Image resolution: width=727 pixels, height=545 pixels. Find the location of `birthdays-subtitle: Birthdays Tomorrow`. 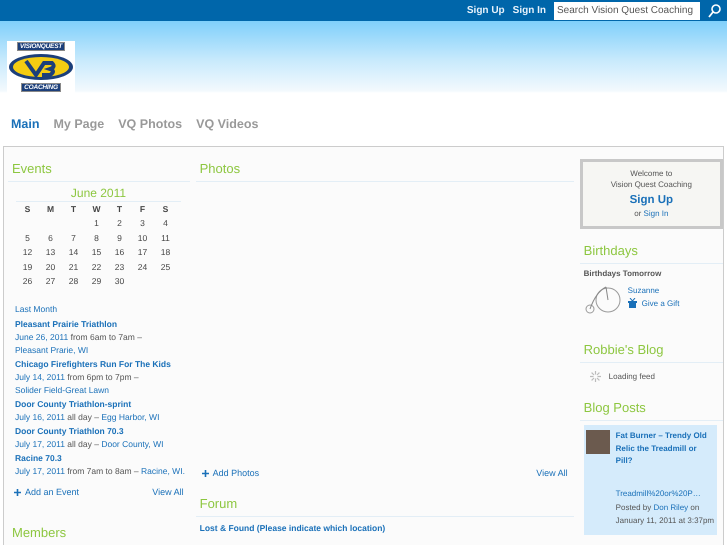

birthdays-subtitle: Birthdays Tomorrow is located at coordinates (622, 274).